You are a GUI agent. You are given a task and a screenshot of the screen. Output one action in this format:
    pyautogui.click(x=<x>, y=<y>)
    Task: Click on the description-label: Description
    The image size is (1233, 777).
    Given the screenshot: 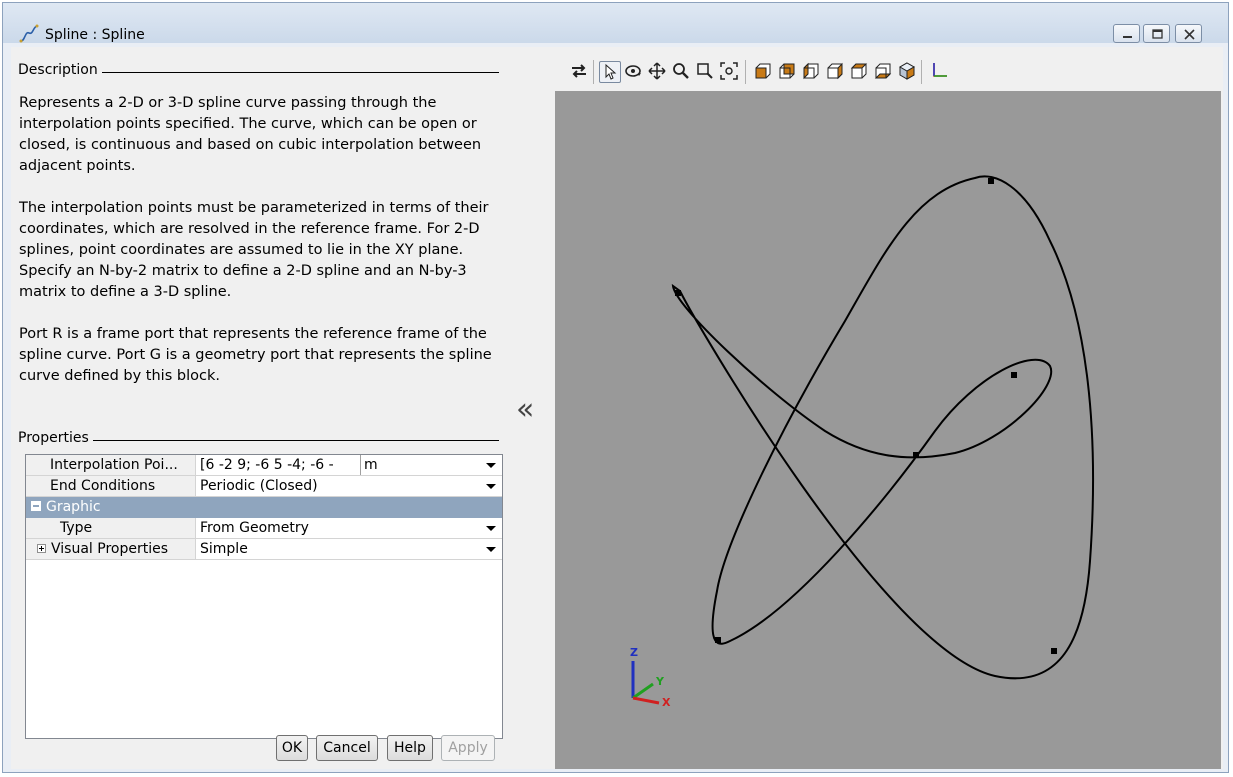 What is the action you would take?
    pyautogui.click(x=60, y=70)
    